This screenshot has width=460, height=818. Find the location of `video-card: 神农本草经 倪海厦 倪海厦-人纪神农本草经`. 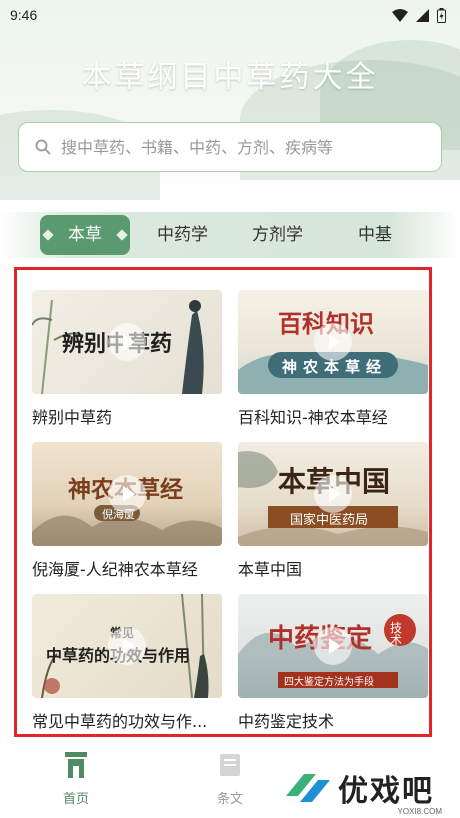

video-card: 神农本草经 倪海厦 倪海厦-人纪神农本草经 is located at coordinates (127, 511).